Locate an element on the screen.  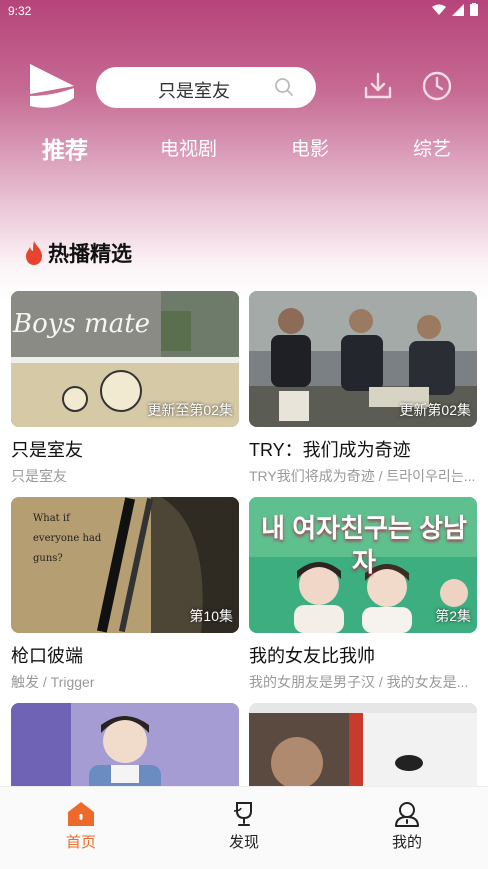
episode-badge: 第10集 is located at coordinates (211, 616).